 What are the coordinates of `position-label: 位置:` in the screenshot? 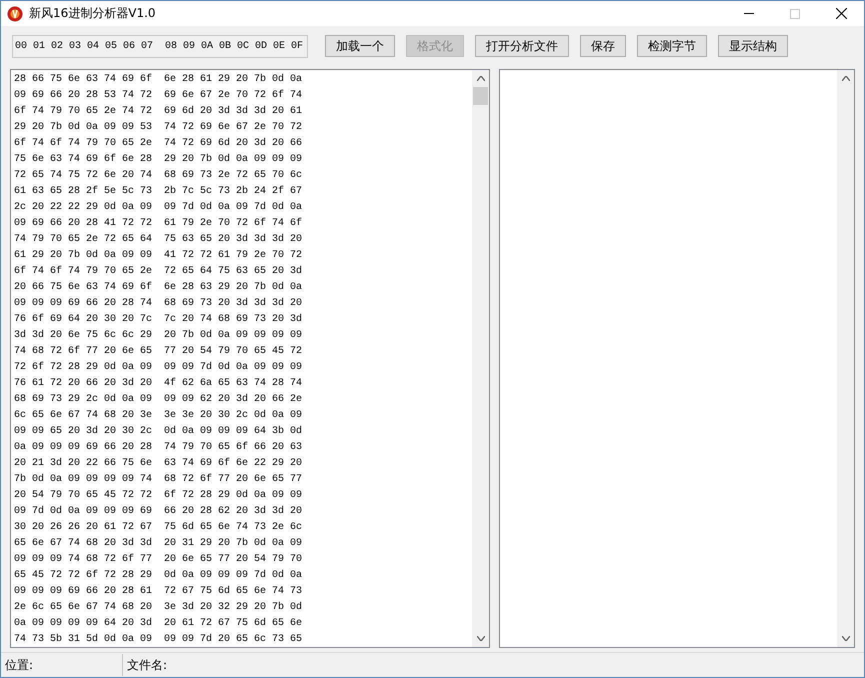 It's located at (62, 665).